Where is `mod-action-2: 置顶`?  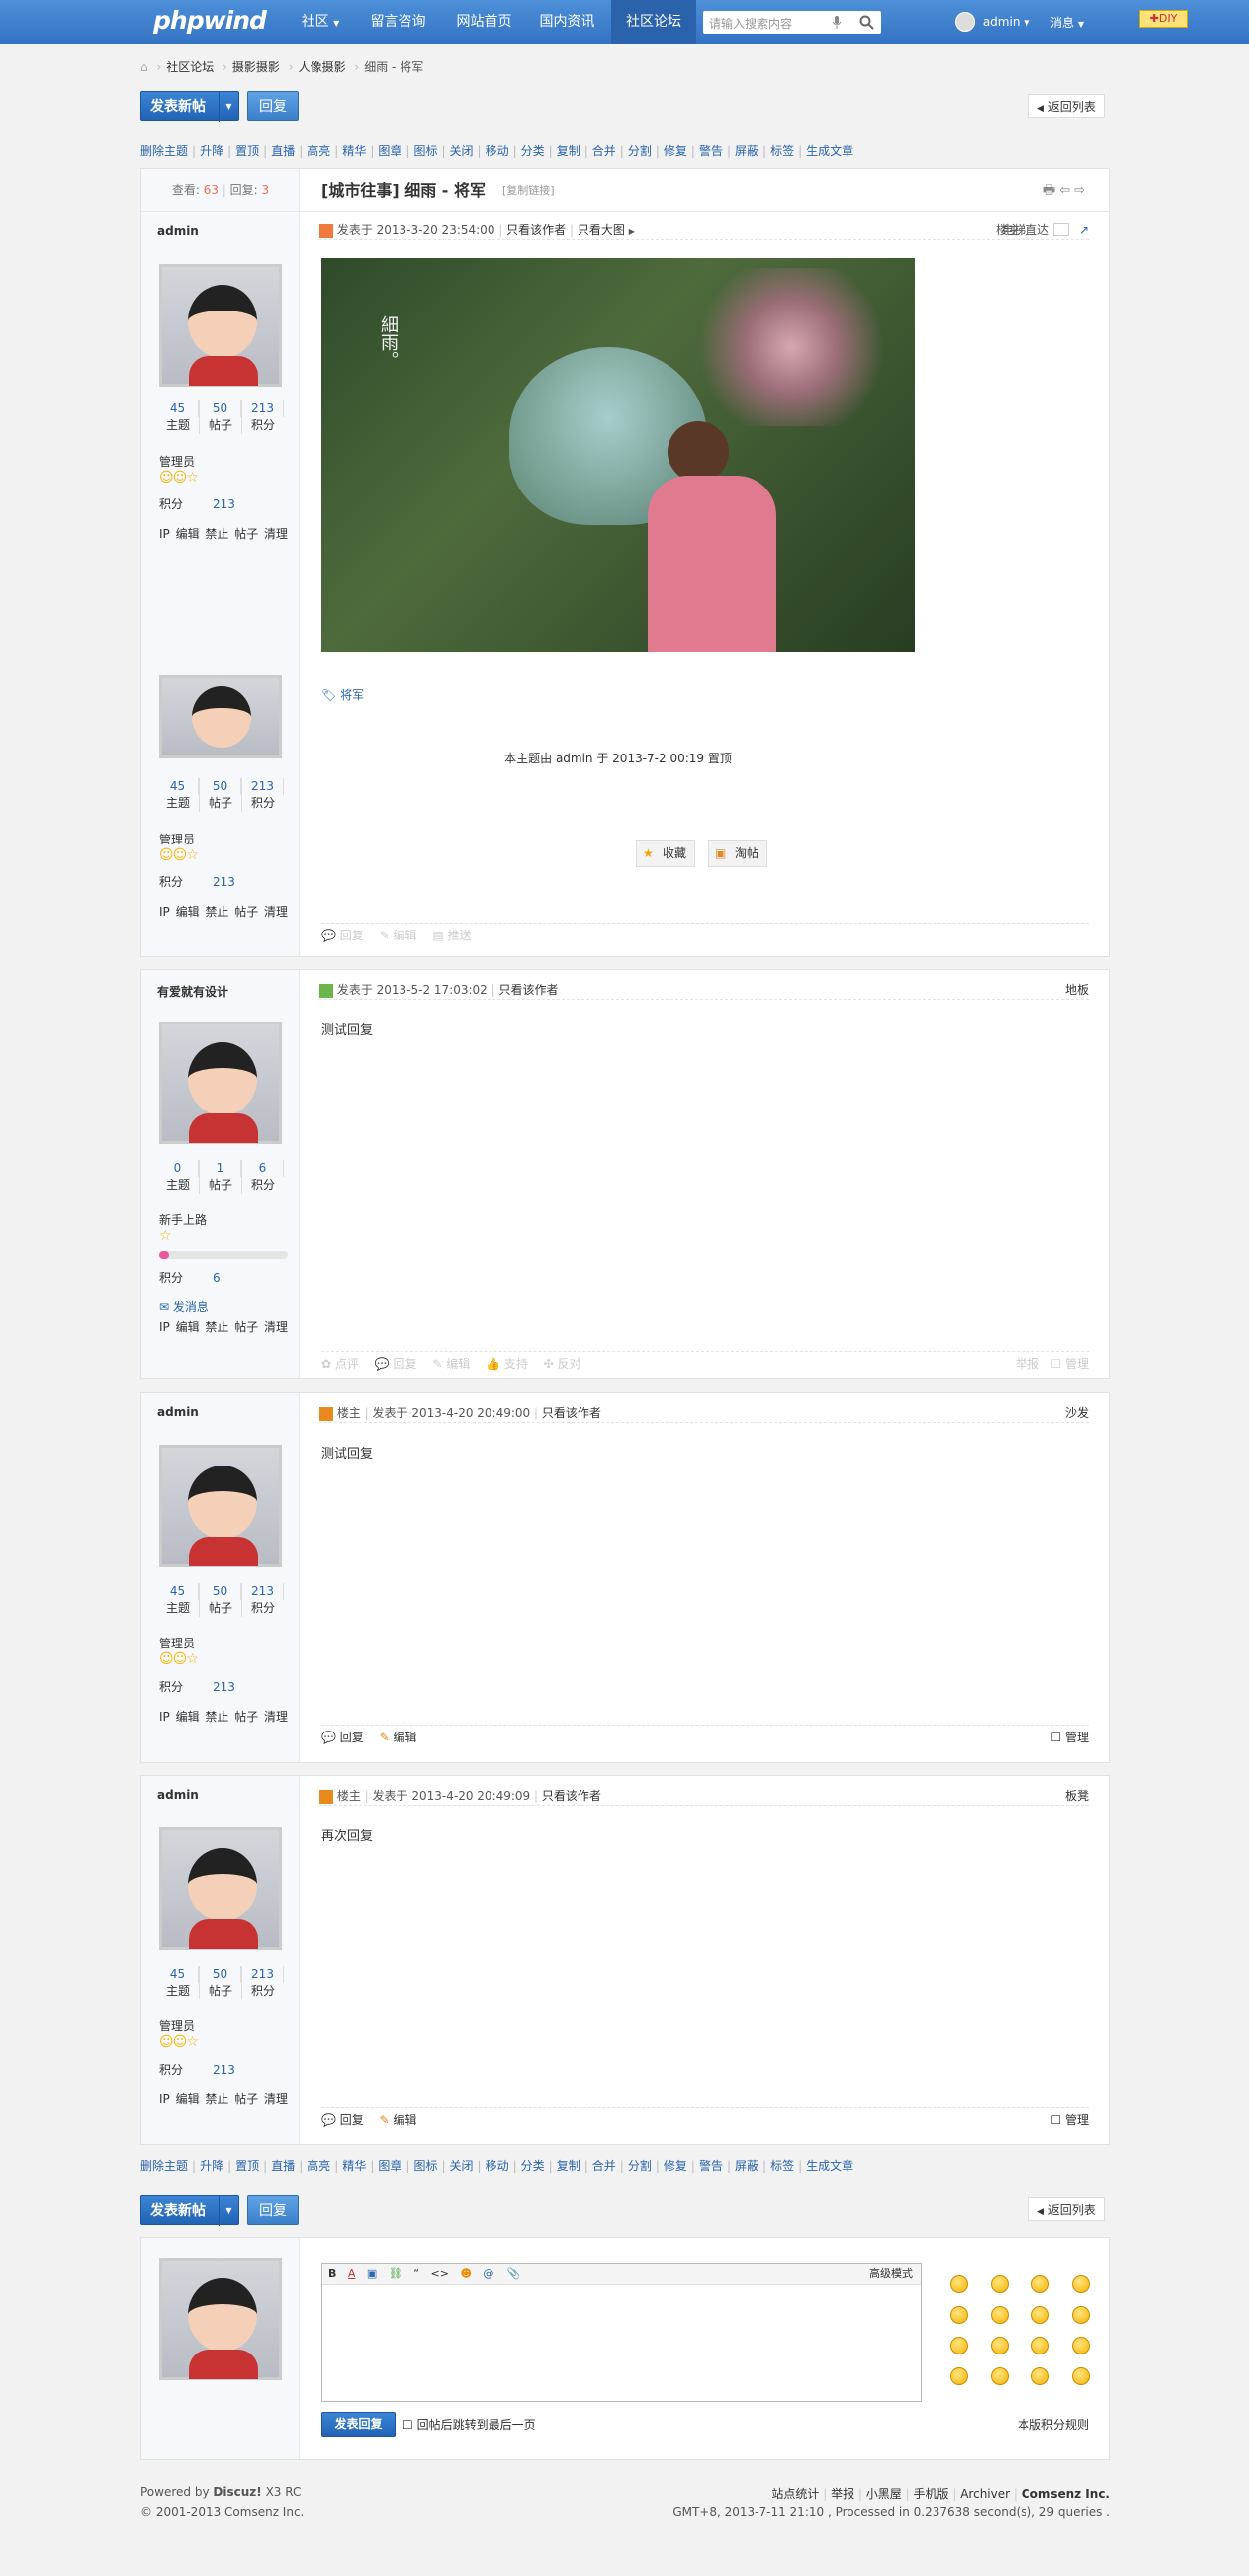 mod-action-2: 置顶 is located at coordinates (247, 151).